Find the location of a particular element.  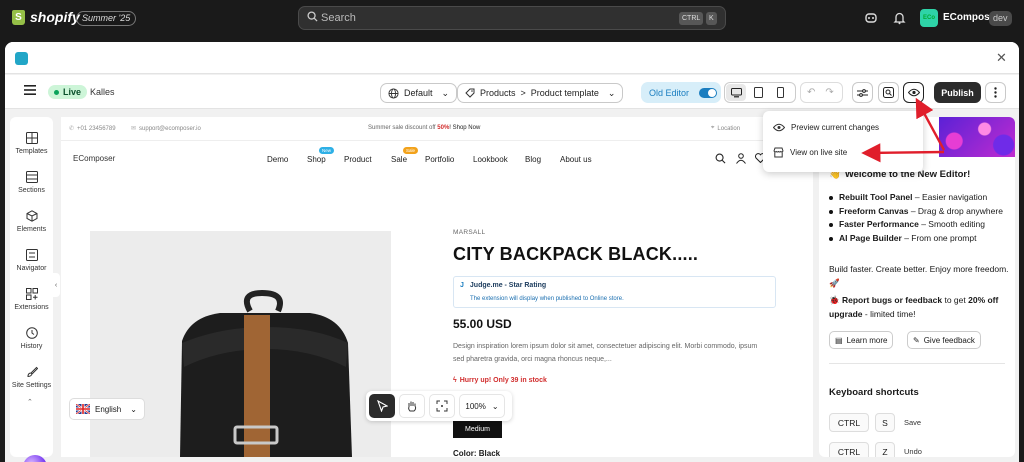

old-editor-toggle: Old Editor is located at coordinates (681, 92).